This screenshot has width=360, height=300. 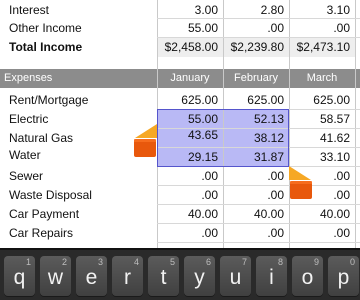 I want to click on row-label: Total Income, so click(x=78, y=47).